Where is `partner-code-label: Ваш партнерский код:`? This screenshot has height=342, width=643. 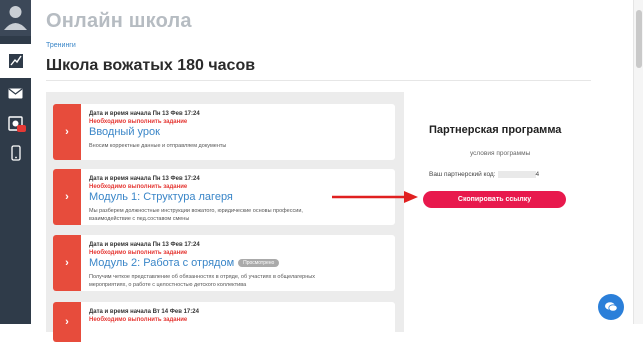 partner-code-label: Ваш партнерский код: is located at coordinates (462, 175).